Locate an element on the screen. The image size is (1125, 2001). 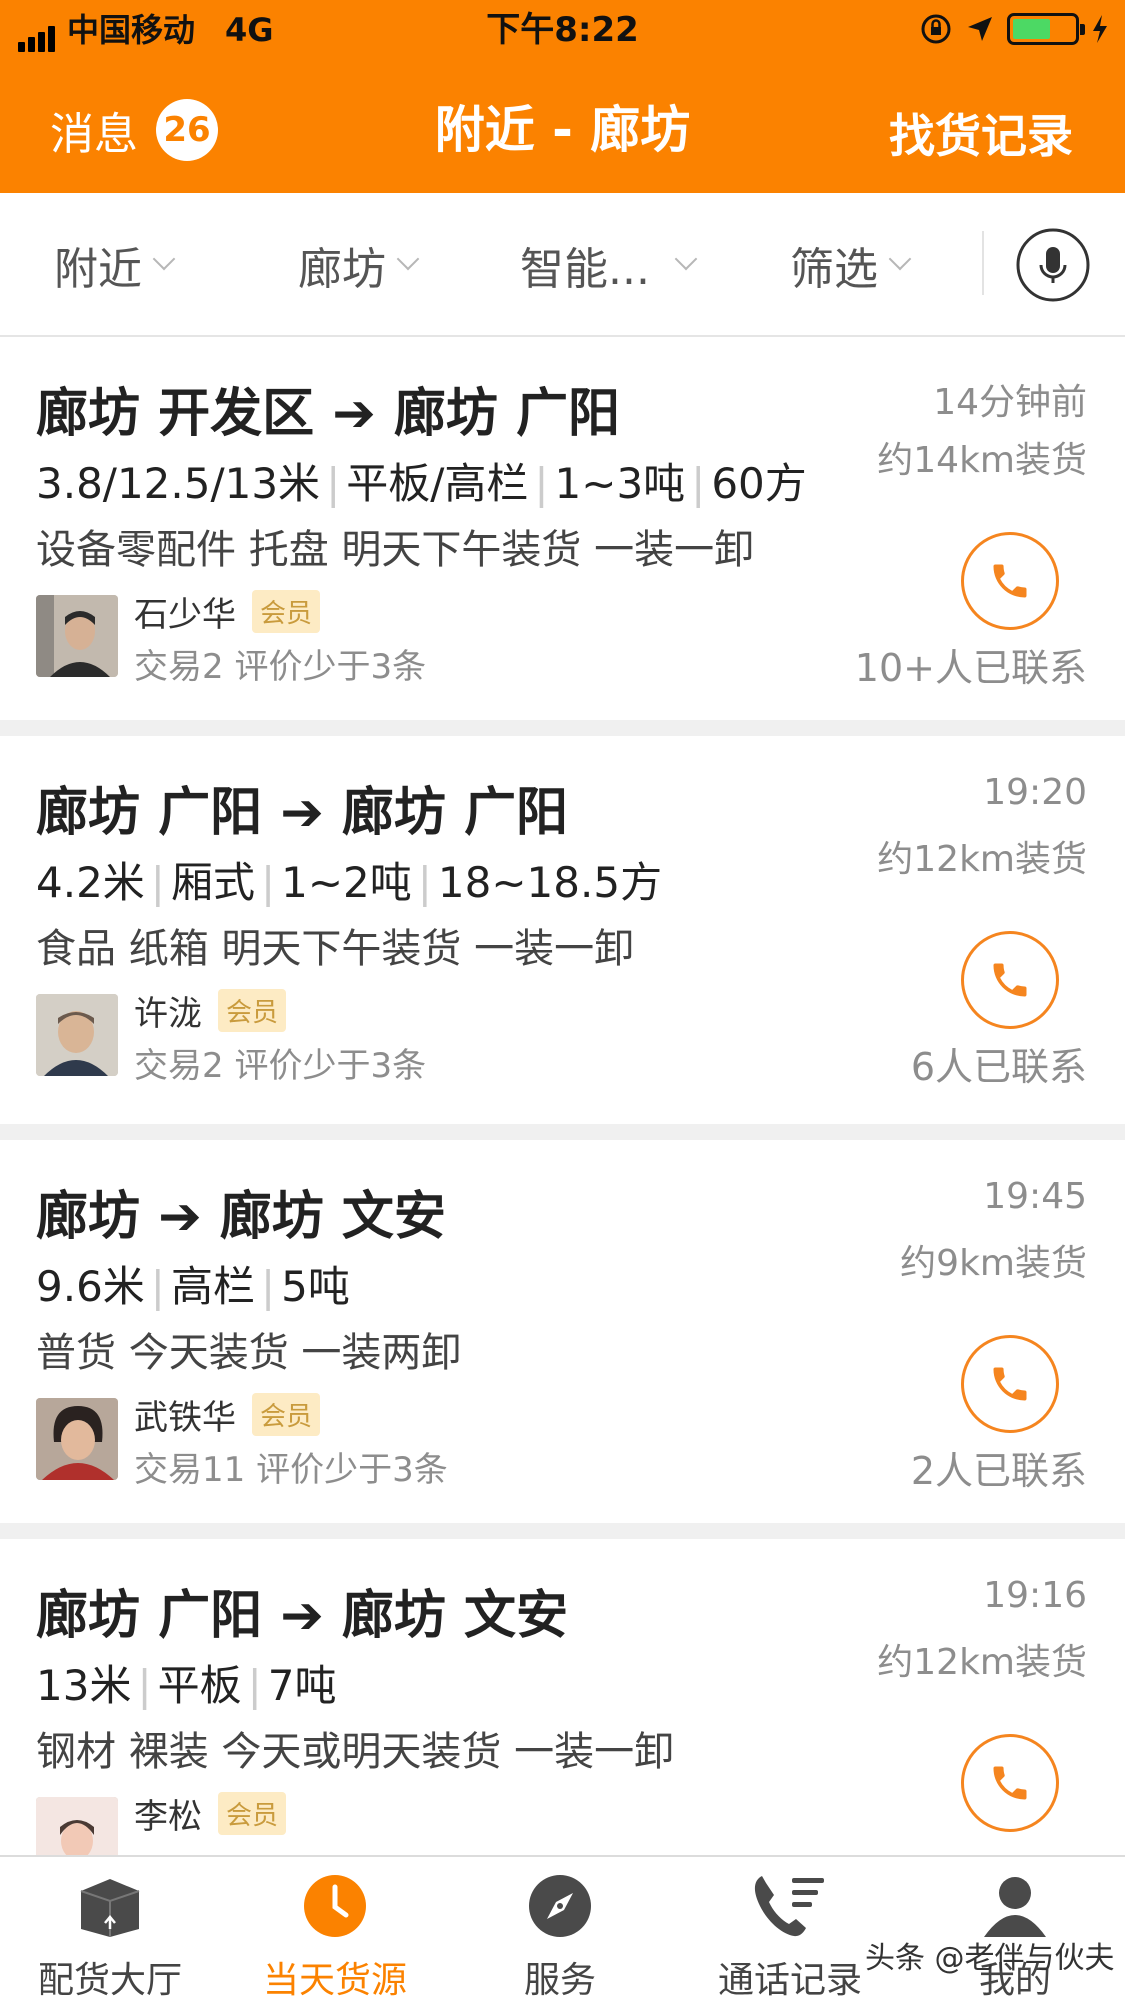
find-cargo-history-button: 找货记录 is located at coordinates (981, 133).